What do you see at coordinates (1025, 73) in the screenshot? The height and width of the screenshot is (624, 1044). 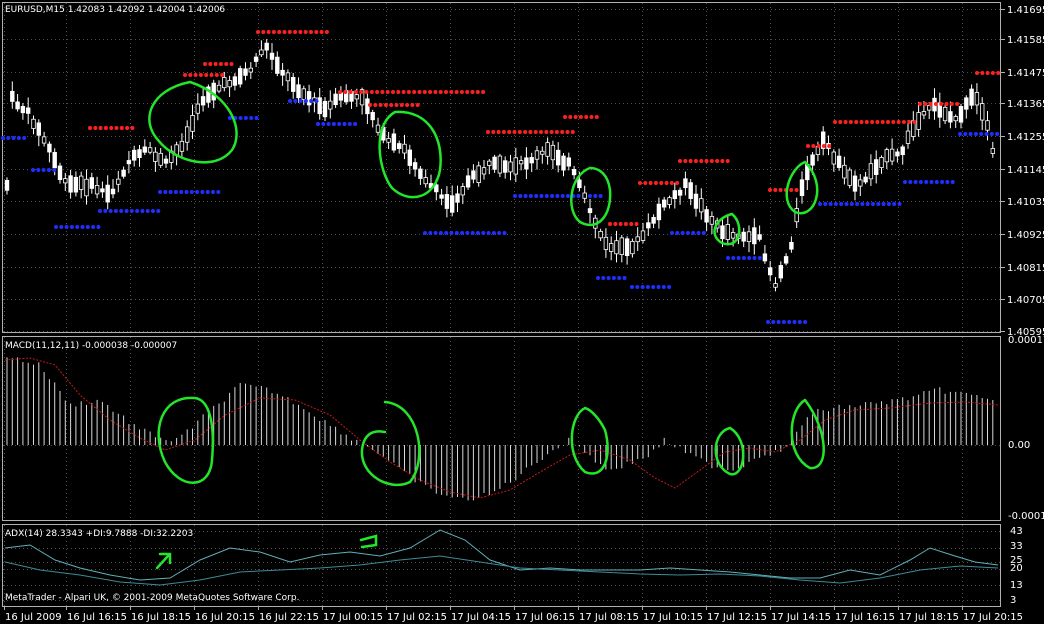 I see `price-label: 1.41475` at bounding box center [1025, 73].